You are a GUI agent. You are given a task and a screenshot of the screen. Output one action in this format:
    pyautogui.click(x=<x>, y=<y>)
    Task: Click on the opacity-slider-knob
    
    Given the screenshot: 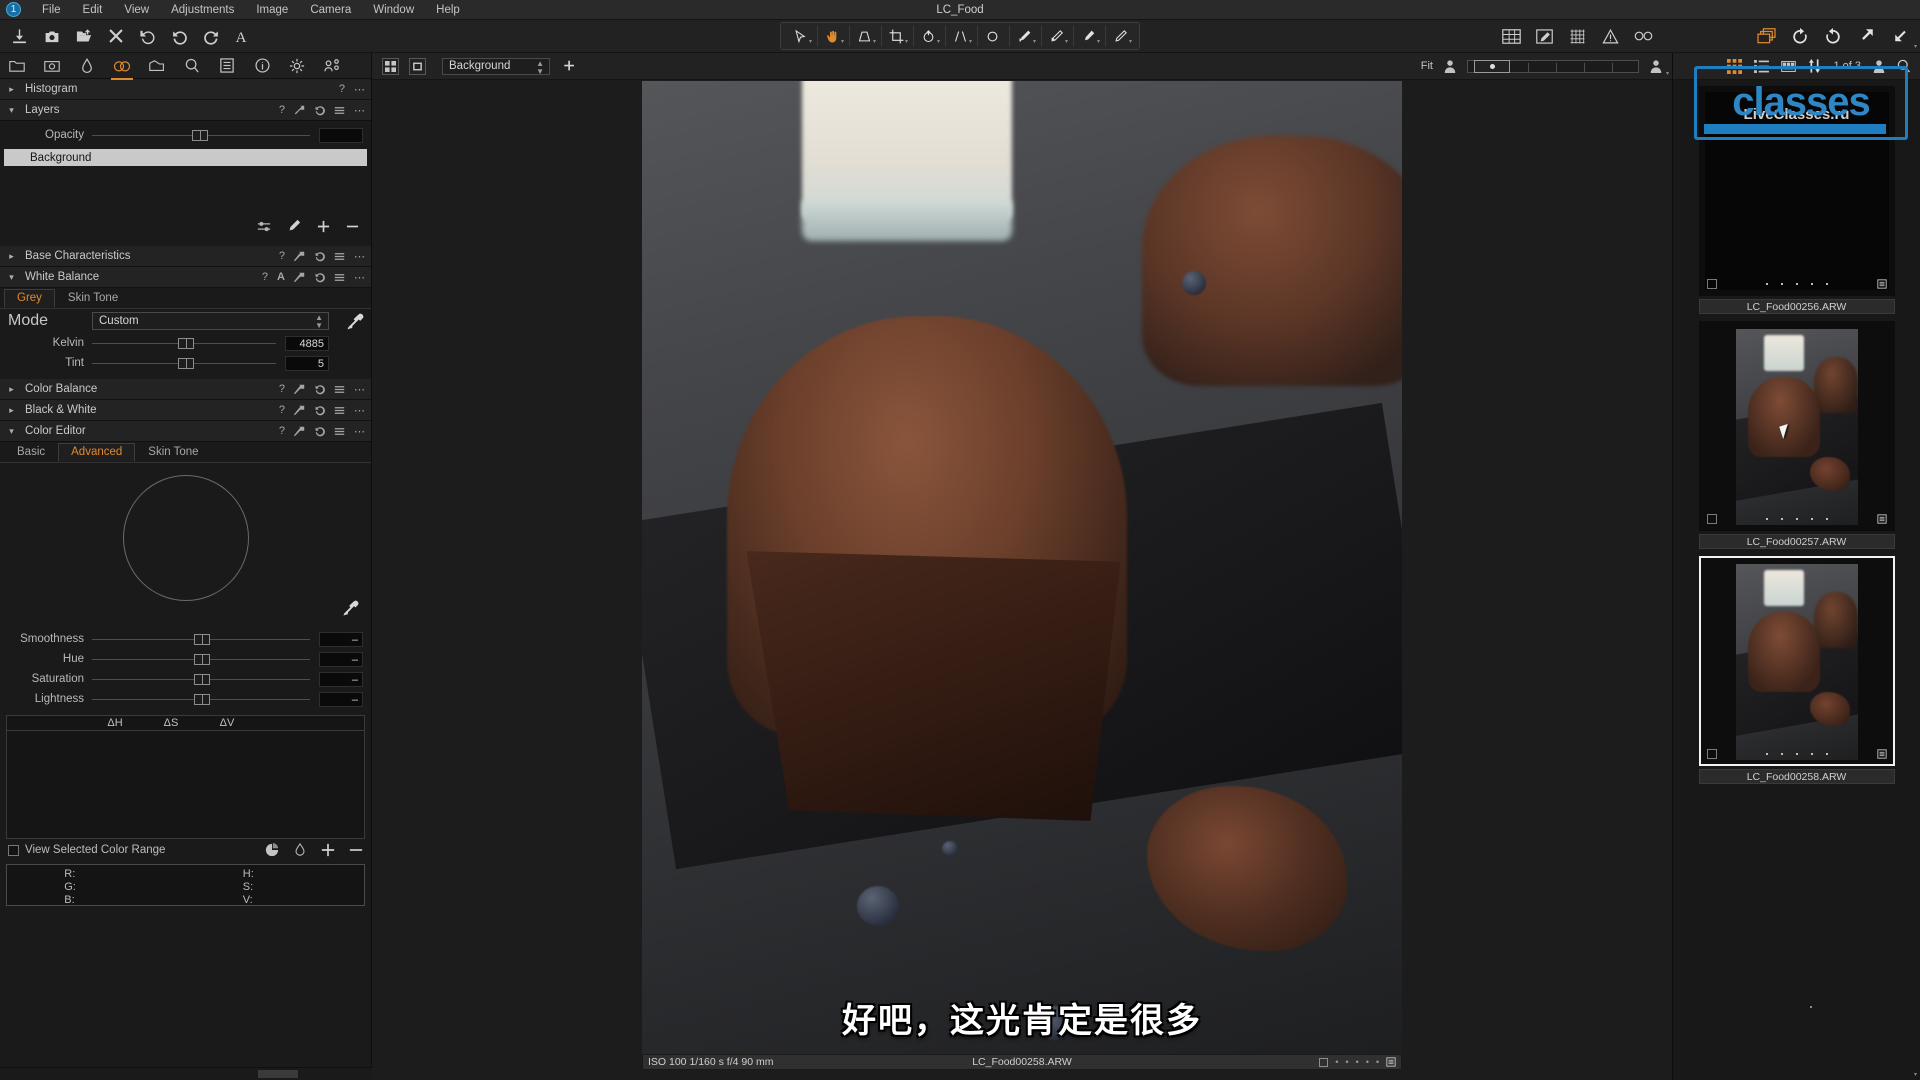 What is the action you would take?
    pyautogui.click(x=200, y=135)
    